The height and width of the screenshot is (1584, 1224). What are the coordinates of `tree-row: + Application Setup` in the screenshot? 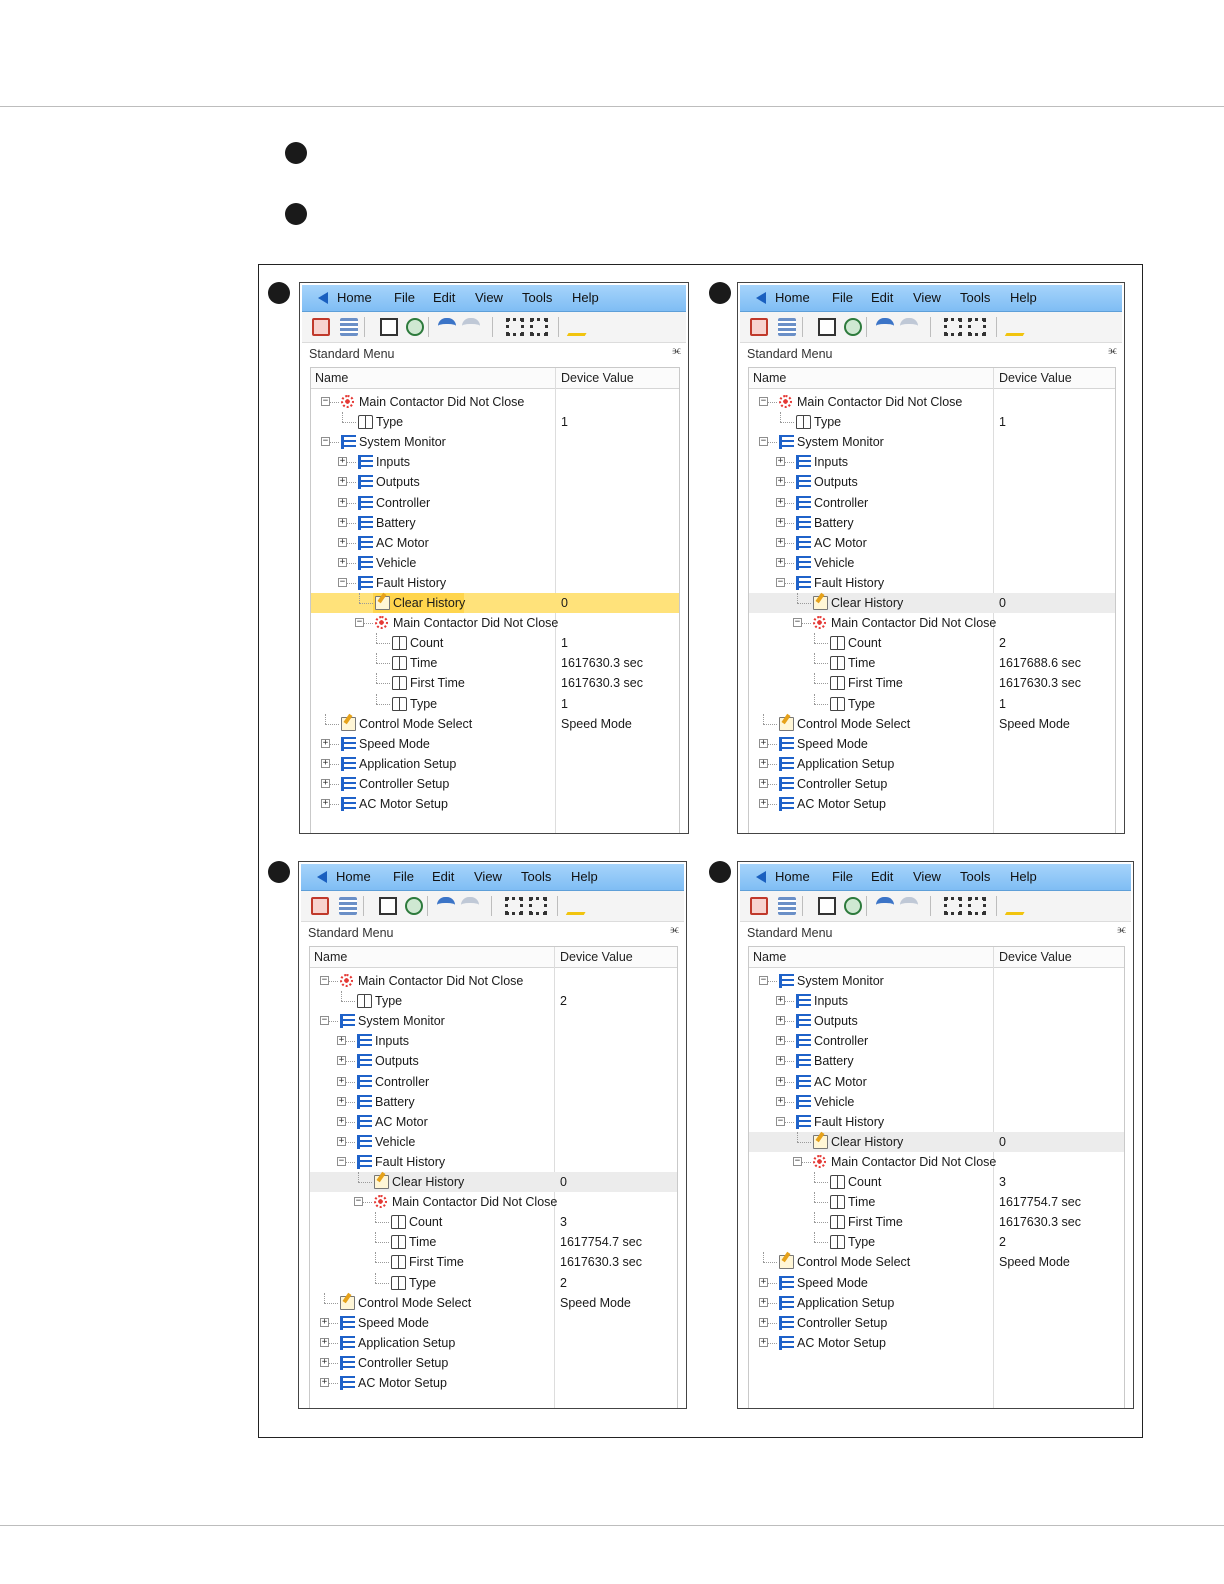 It's located at (495, 764).